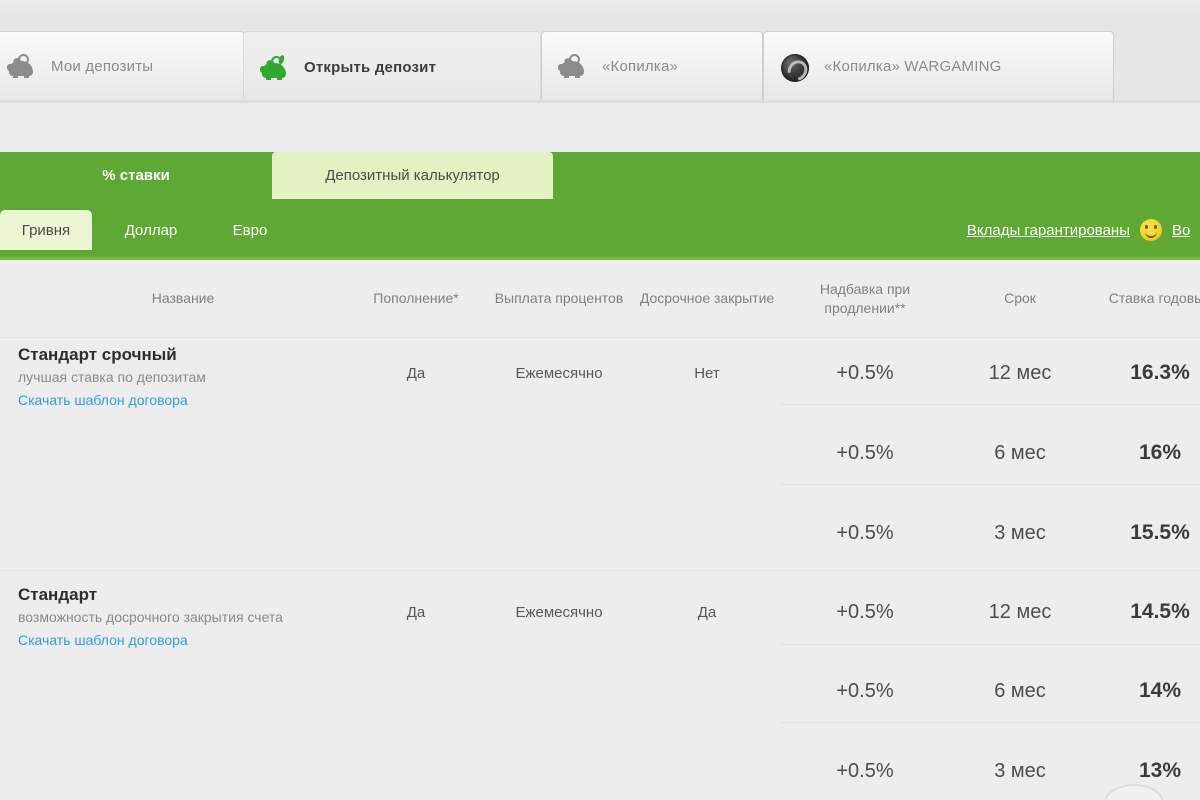  I want to click on cell-rate: 16%, so click(1160, 452).